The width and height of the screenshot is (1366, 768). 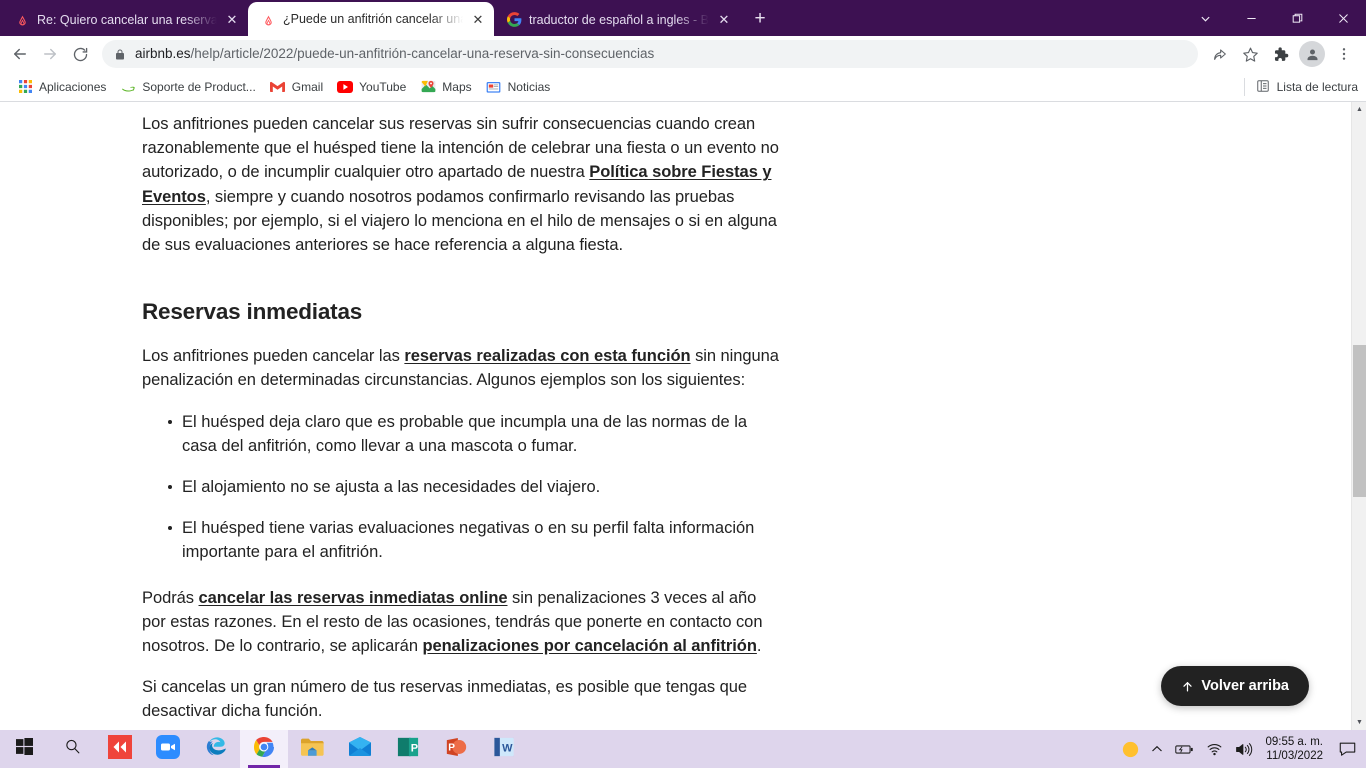 What do you see at coordinates (760, 19) in the screenshot?
I see `new-tab-button: +` at bounding box center [760, 19].